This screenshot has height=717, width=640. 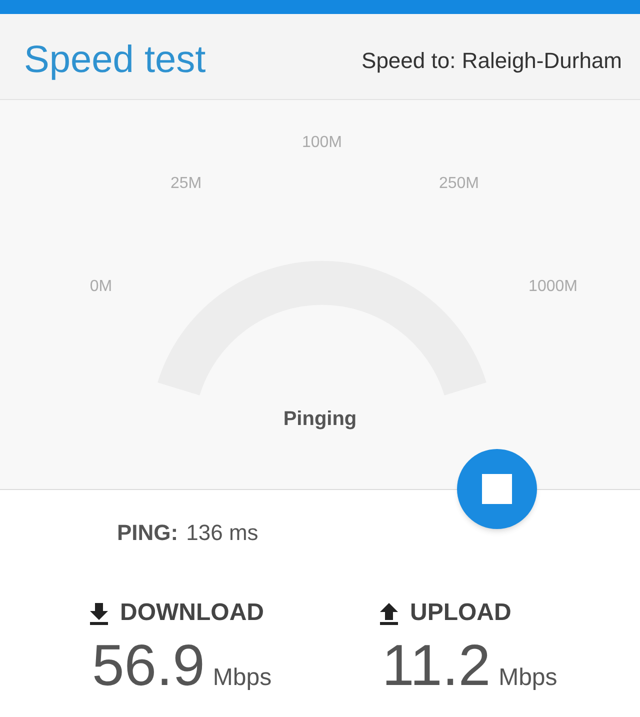 I want to click on gauge-tick-label: 1000M, so click(x=553, y=287).